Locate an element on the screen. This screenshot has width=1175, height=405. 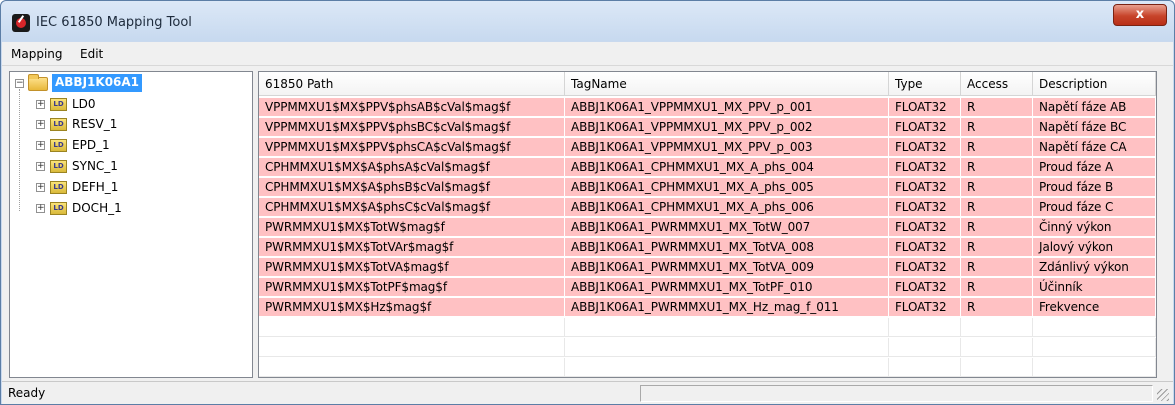
menu-bar: Mapping Edit is located at coordinates (587, 54).